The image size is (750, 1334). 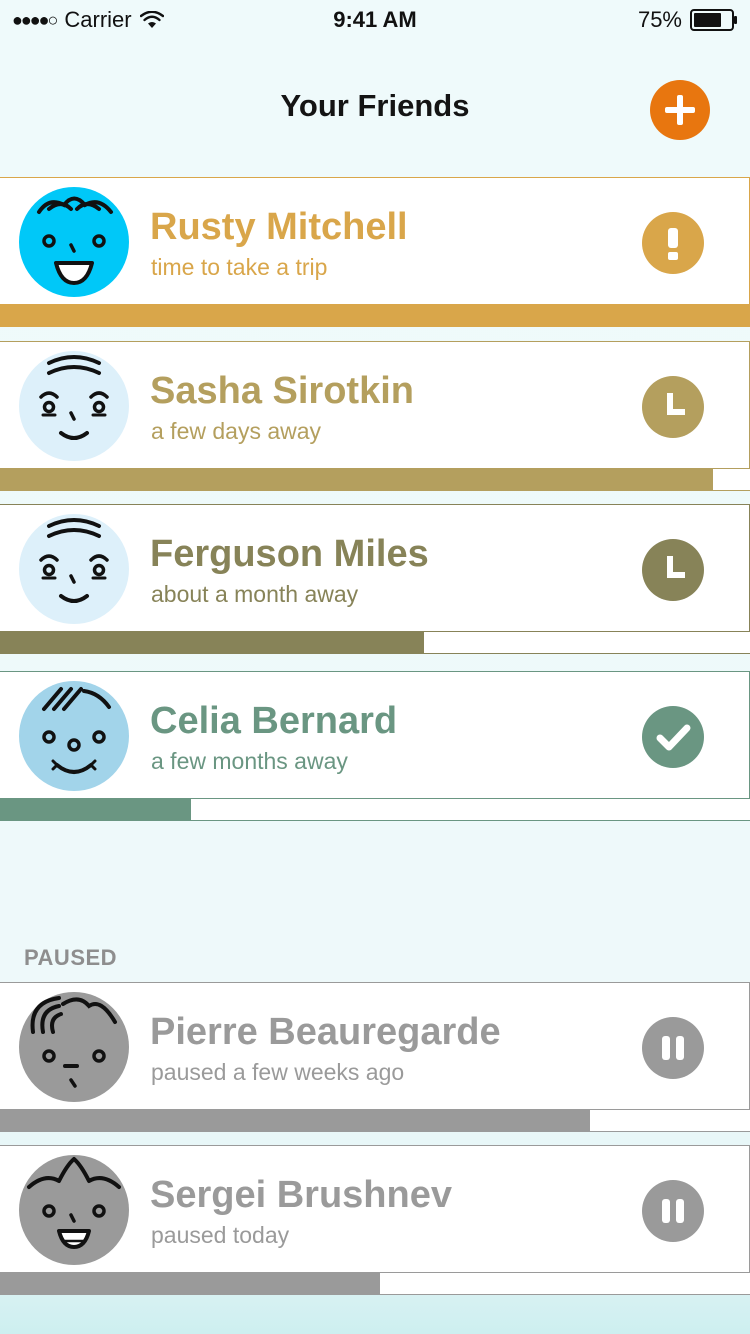 I want to click on status-bar: ●●●●○ Carrier 9:41 AM 75%, so click(x=375, y=20).